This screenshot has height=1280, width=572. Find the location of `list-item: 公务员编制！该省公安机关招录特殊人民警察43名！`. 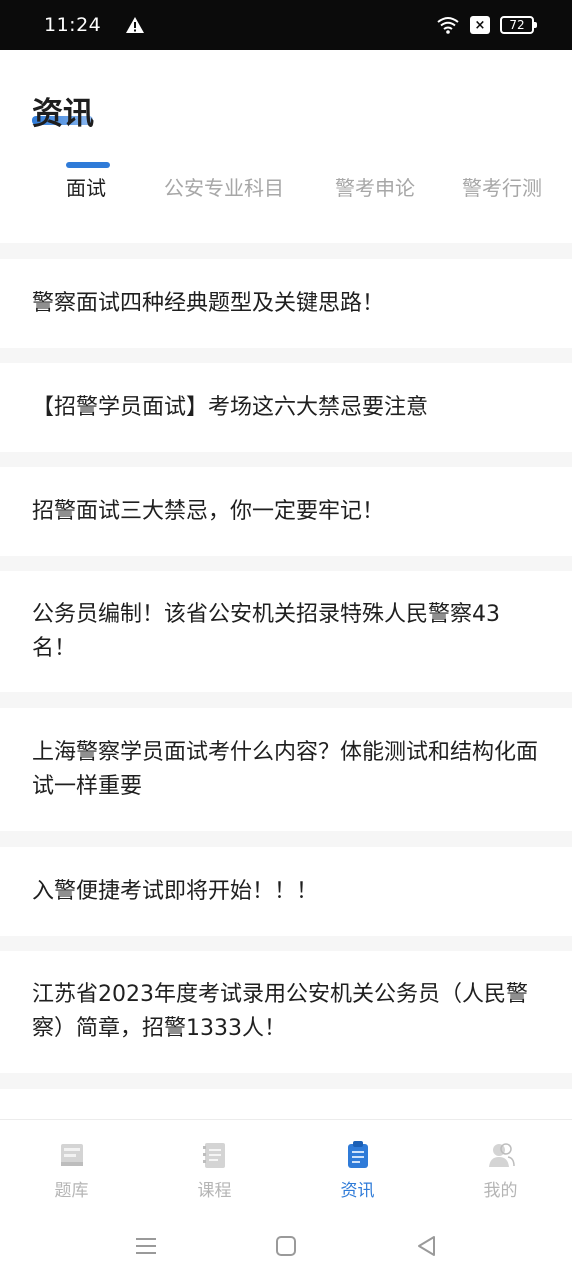

list-item: 公务员编制！该省公安机关招录特殊人民警察43名！ is located at coordinates (286, 631).